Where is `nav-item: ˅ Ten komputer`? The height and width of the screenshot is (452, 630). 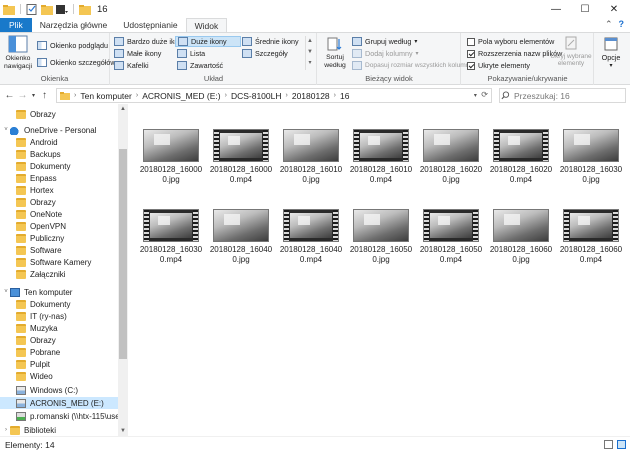
nav-item: ˅ Ten komputer is located at coordinates (59, 292).